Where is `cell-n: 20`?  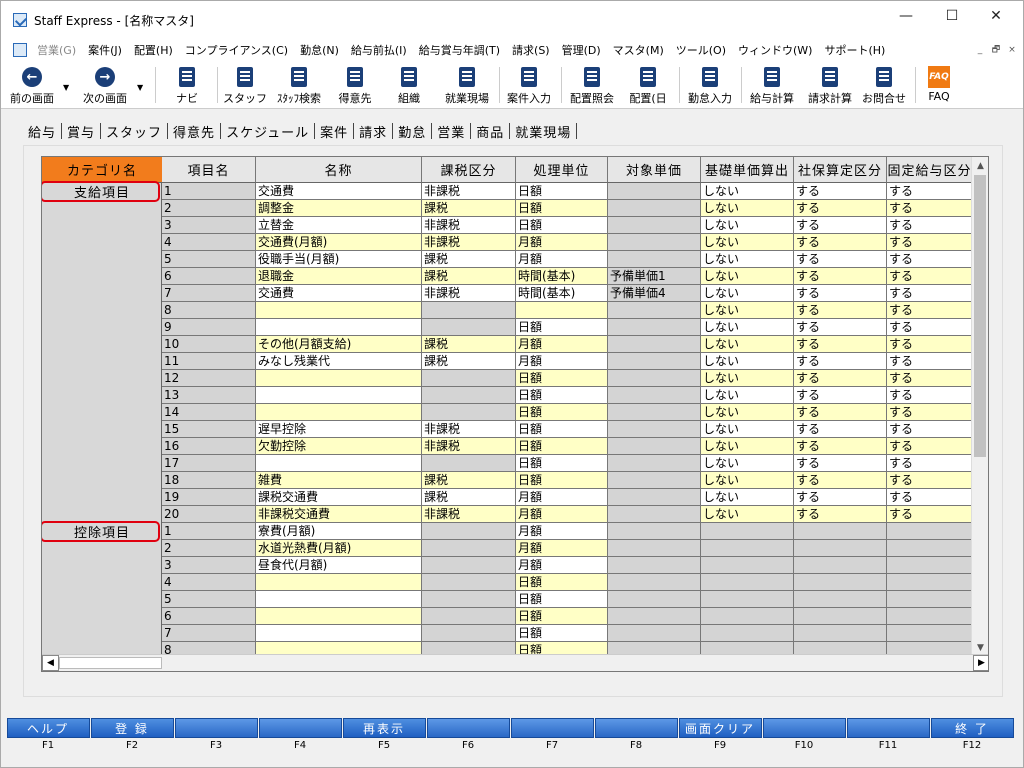
cell-n: 20 is located at coordinates (209, 514).